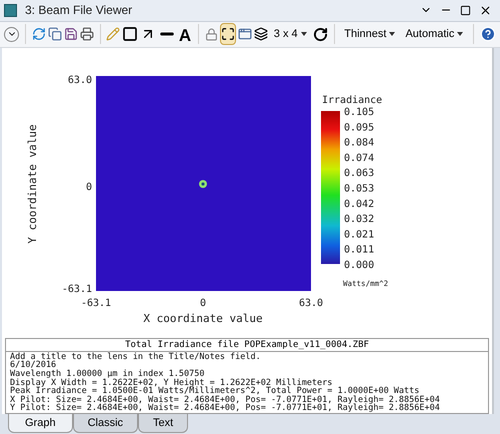  Describe the element at coordinates (359, 204) in the screenshot. I see `colorbar-label: 0.042` at that location.